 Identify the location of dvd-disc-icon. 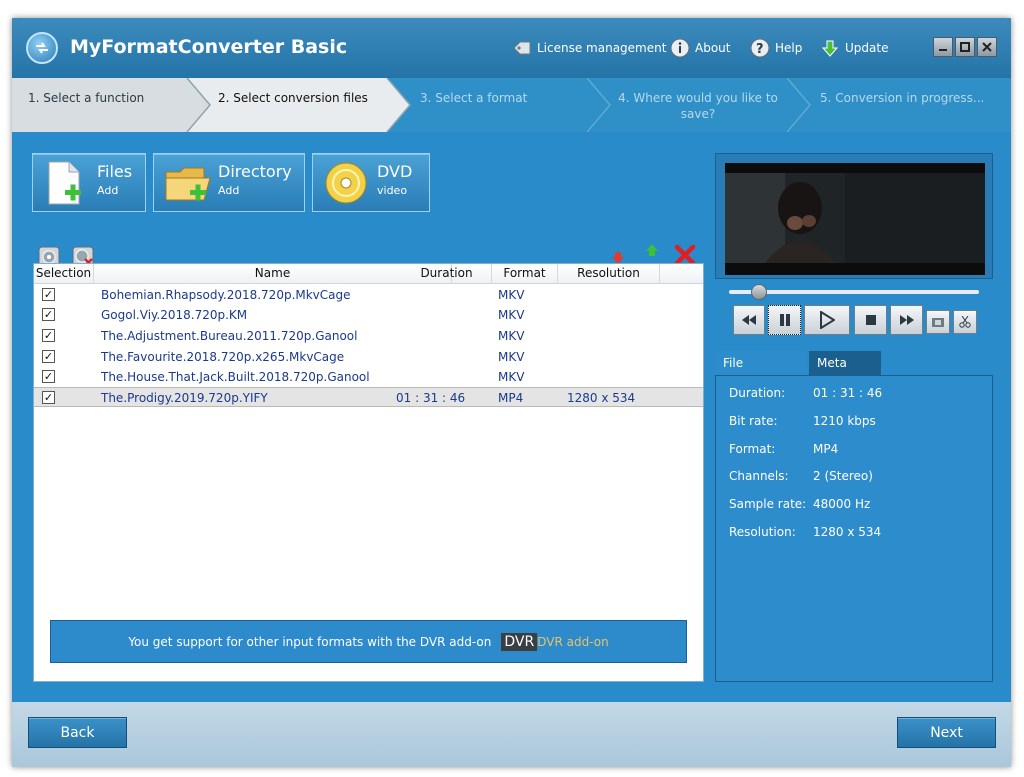
(346, 185).